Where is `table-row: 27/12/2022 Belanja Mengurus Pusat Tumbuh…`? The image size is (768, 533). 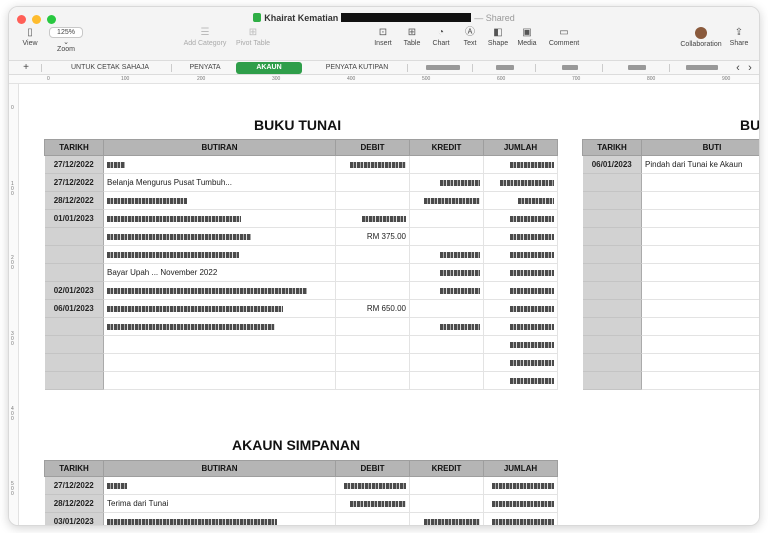
table-row: 27/12/2022 Belanja Mengurus Pusat Tumbuh… is located at coordinates (301, 182).